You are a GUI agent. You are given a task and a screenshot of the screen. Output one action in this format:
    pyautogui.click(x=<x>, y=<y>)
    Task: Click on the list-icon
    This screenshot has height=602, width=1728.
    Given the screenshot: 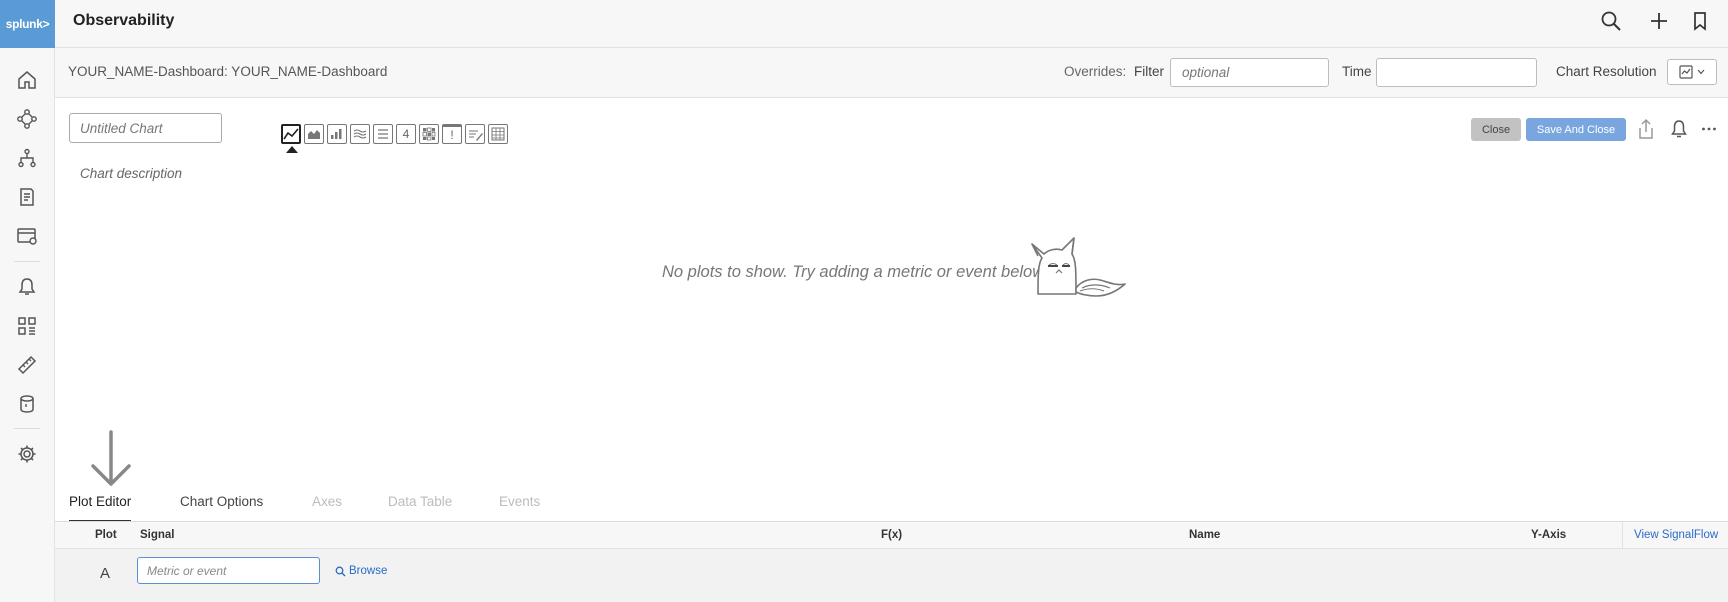 What is the action you would take?
    pyautogui.click(x=383, y=134)
    